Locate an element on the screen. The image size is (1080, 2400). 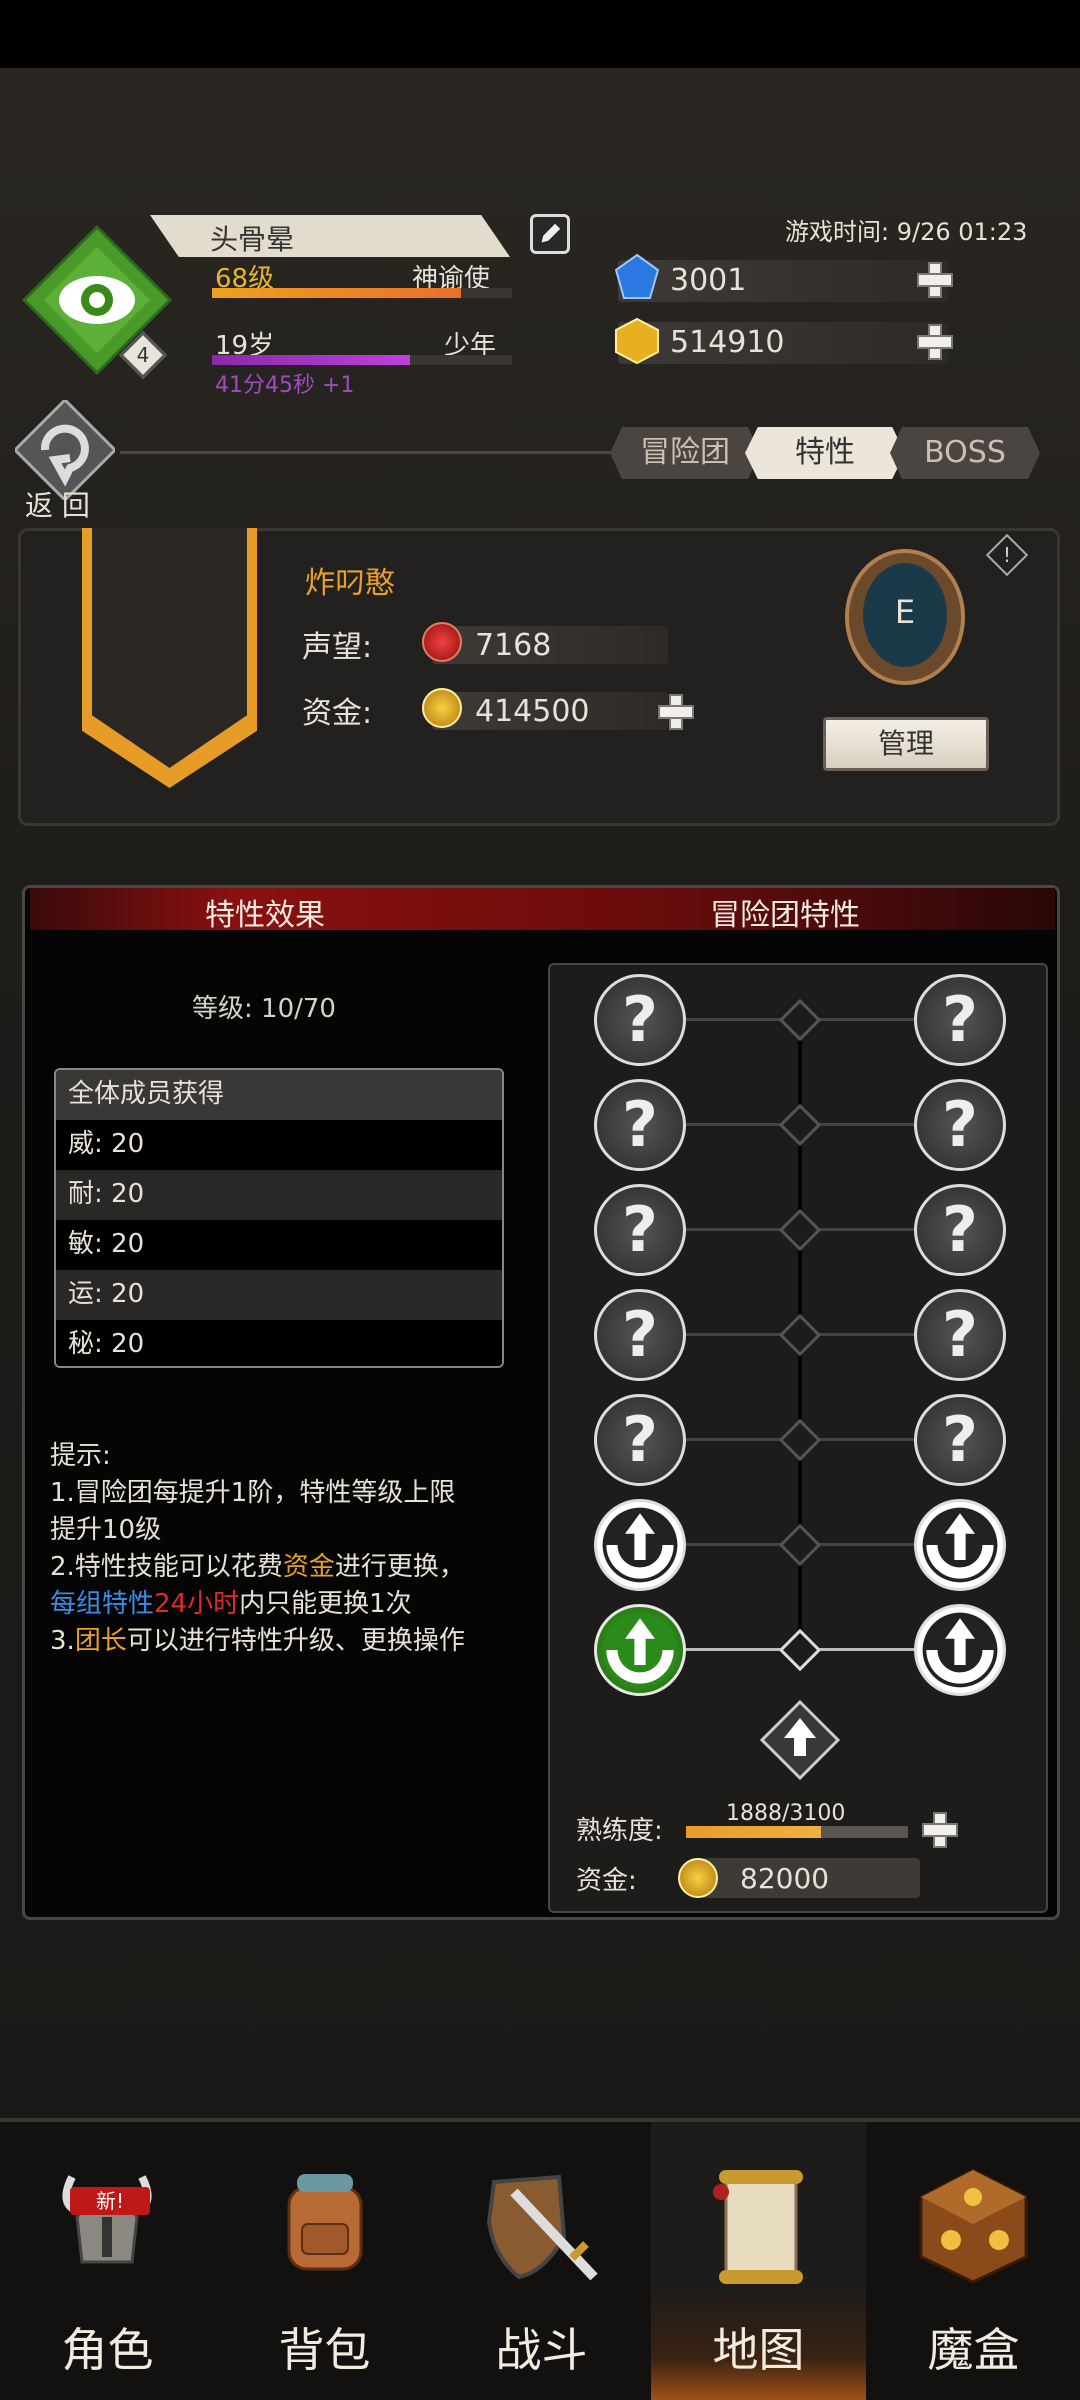
nav-character: 新! 角色 is located at coordinates (107, 2261).